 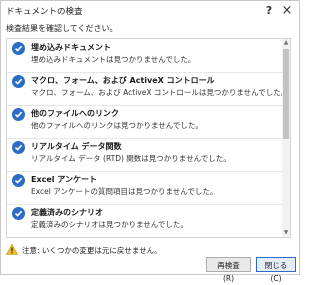 What do you see at coordinates (75, 113) in the screenshot?
I see `result-title: 他のファイルへのリンク` at bounding box center [75, 113].